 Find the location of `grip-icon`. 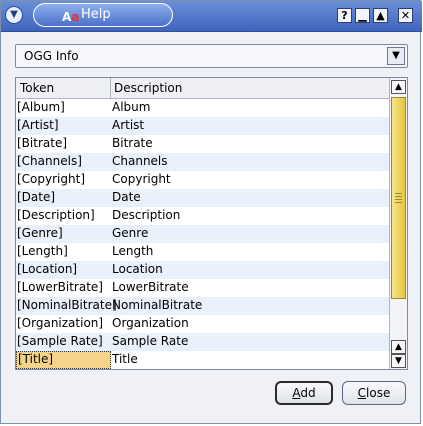

grip-icon is located at coordinates (398, 199).